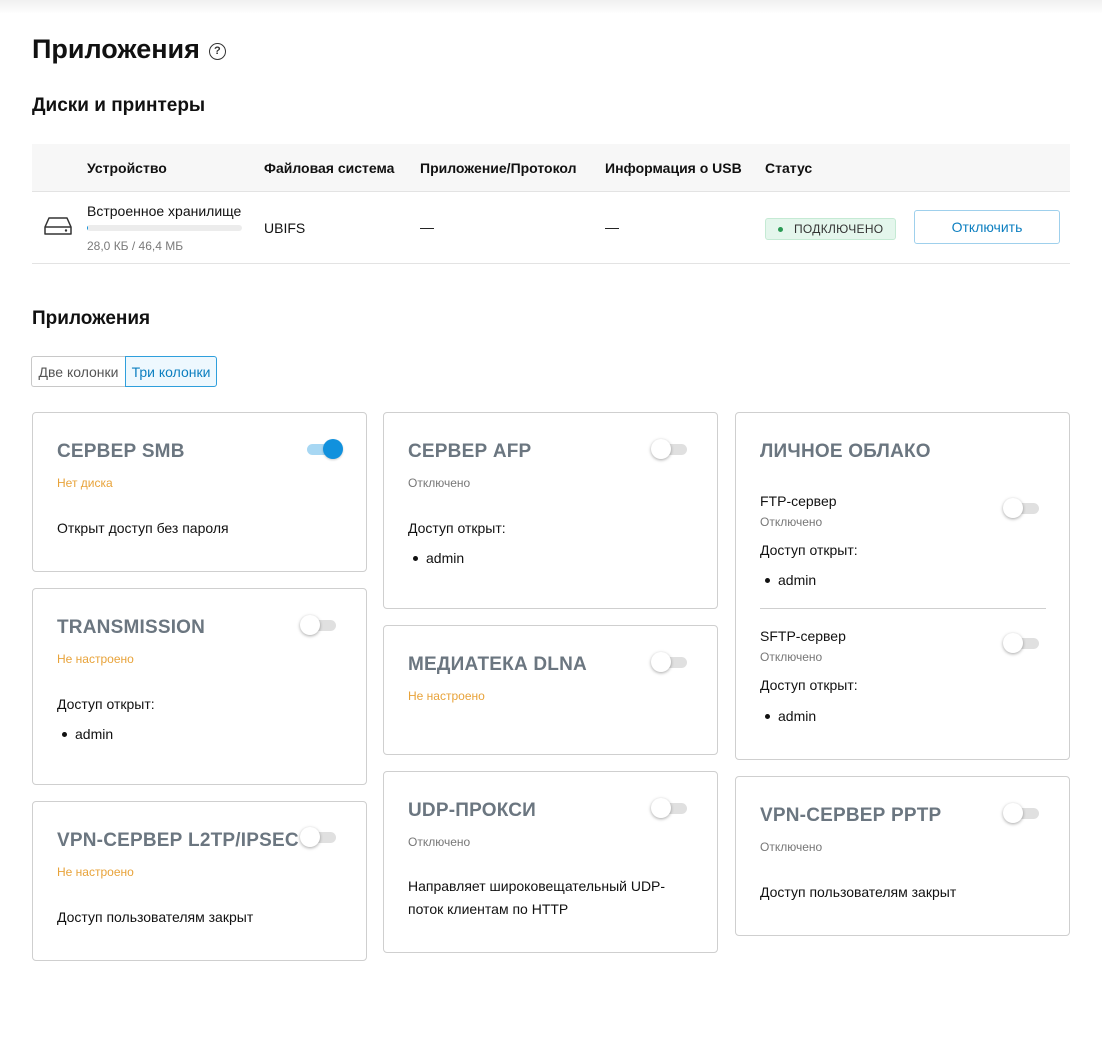 This screenshot has width=1102, height=1057. Describe the element at coordinates (164, 211) in the screenshot. I see `device-name: Встроенное хранилище` at that location.